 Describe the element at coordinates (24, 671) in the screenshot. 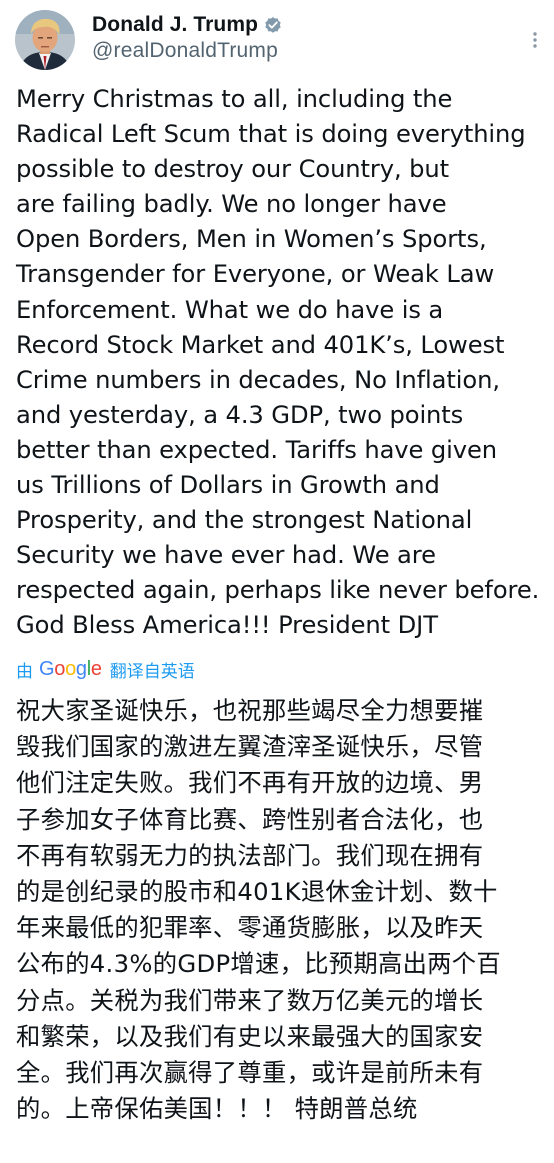

I see `translate-prefix: 由` at that location.